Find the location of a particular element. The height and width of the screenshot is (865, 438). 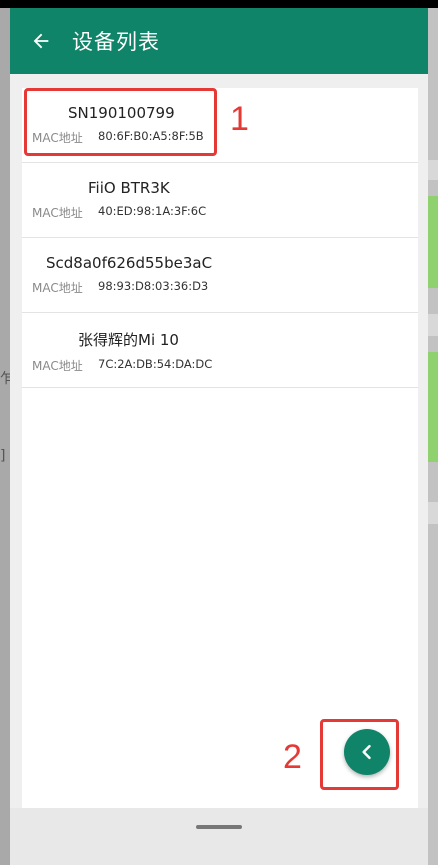

back-button is located at coordinates (41, 41).